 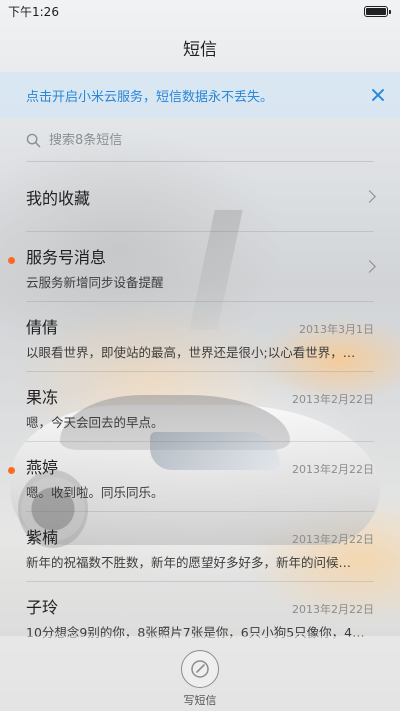 I want to click on search-icon, so click(x=33, y=140).